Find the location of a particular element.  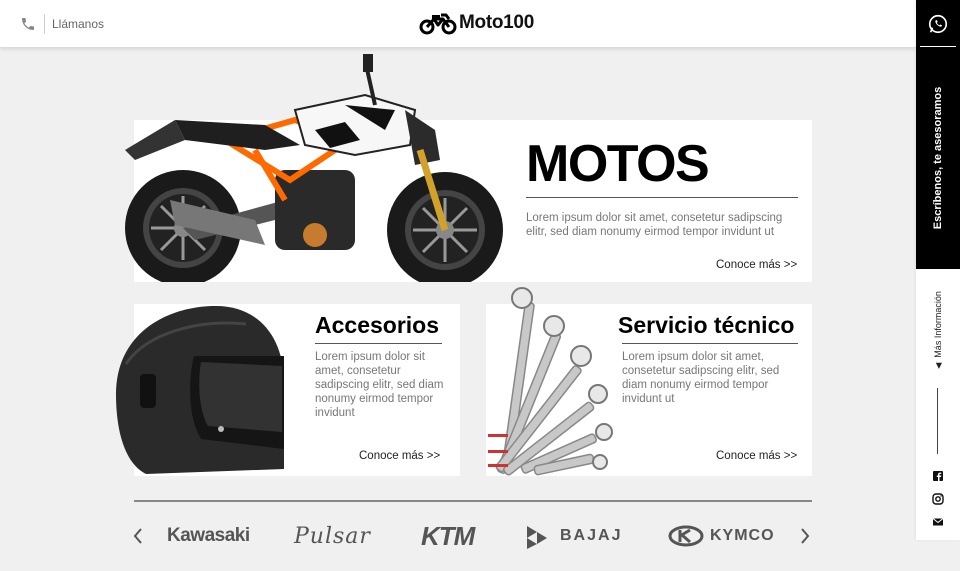

call-label: Llámanos is located at coordinates (78, 24).